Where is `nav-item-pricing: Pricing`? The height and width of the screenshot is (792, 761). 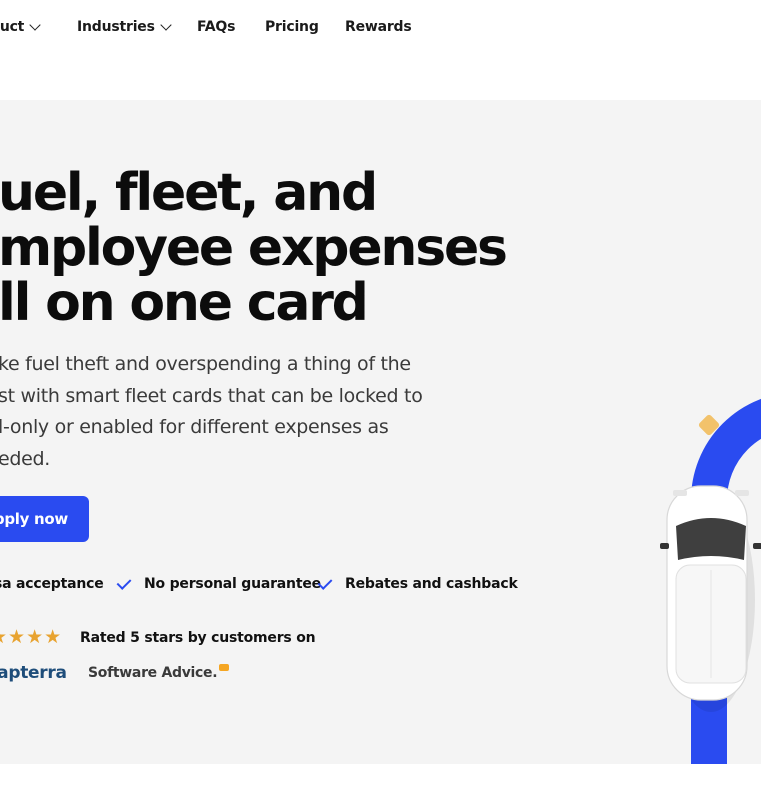
nav-item-pricing: Pricing is located at coordinates (292, 27).